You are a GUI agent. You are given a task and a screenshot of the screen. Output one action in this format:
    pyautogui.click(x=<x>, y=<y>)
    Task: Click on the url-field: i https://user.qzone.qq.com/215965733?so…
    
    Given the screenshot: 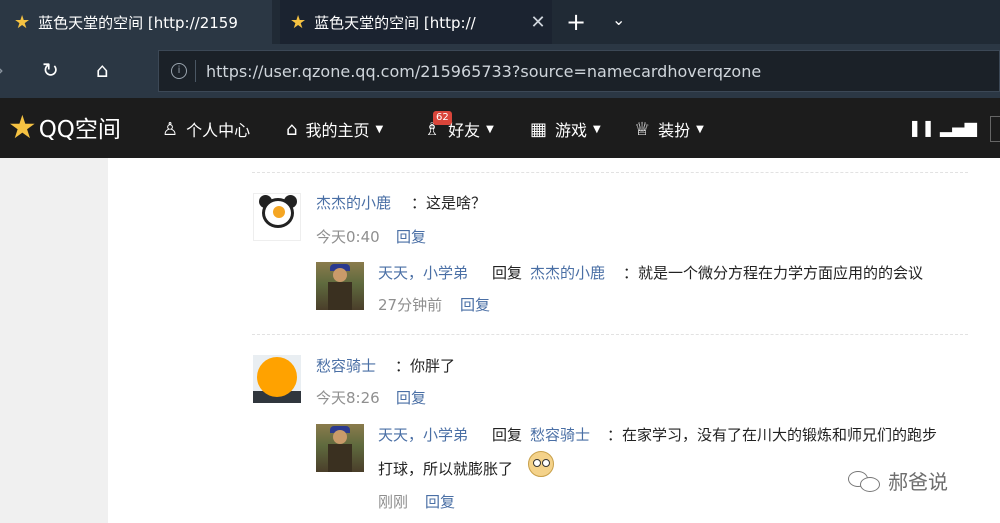 What is the action you would take?
    pyautogui.click(x=579, y=71)
    